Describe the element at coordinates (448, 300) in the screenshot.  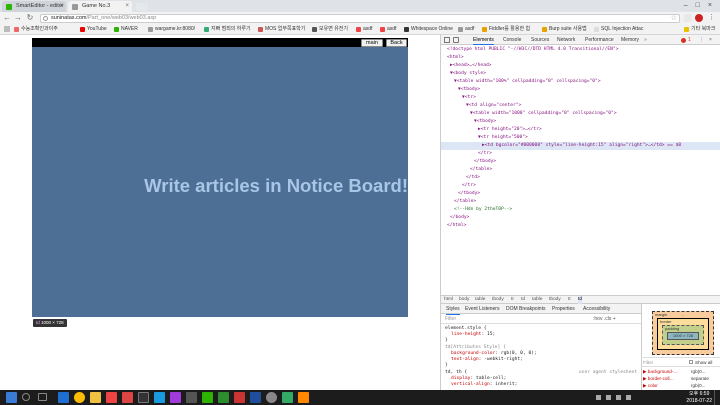
I see `crumb-html: html` at that location.